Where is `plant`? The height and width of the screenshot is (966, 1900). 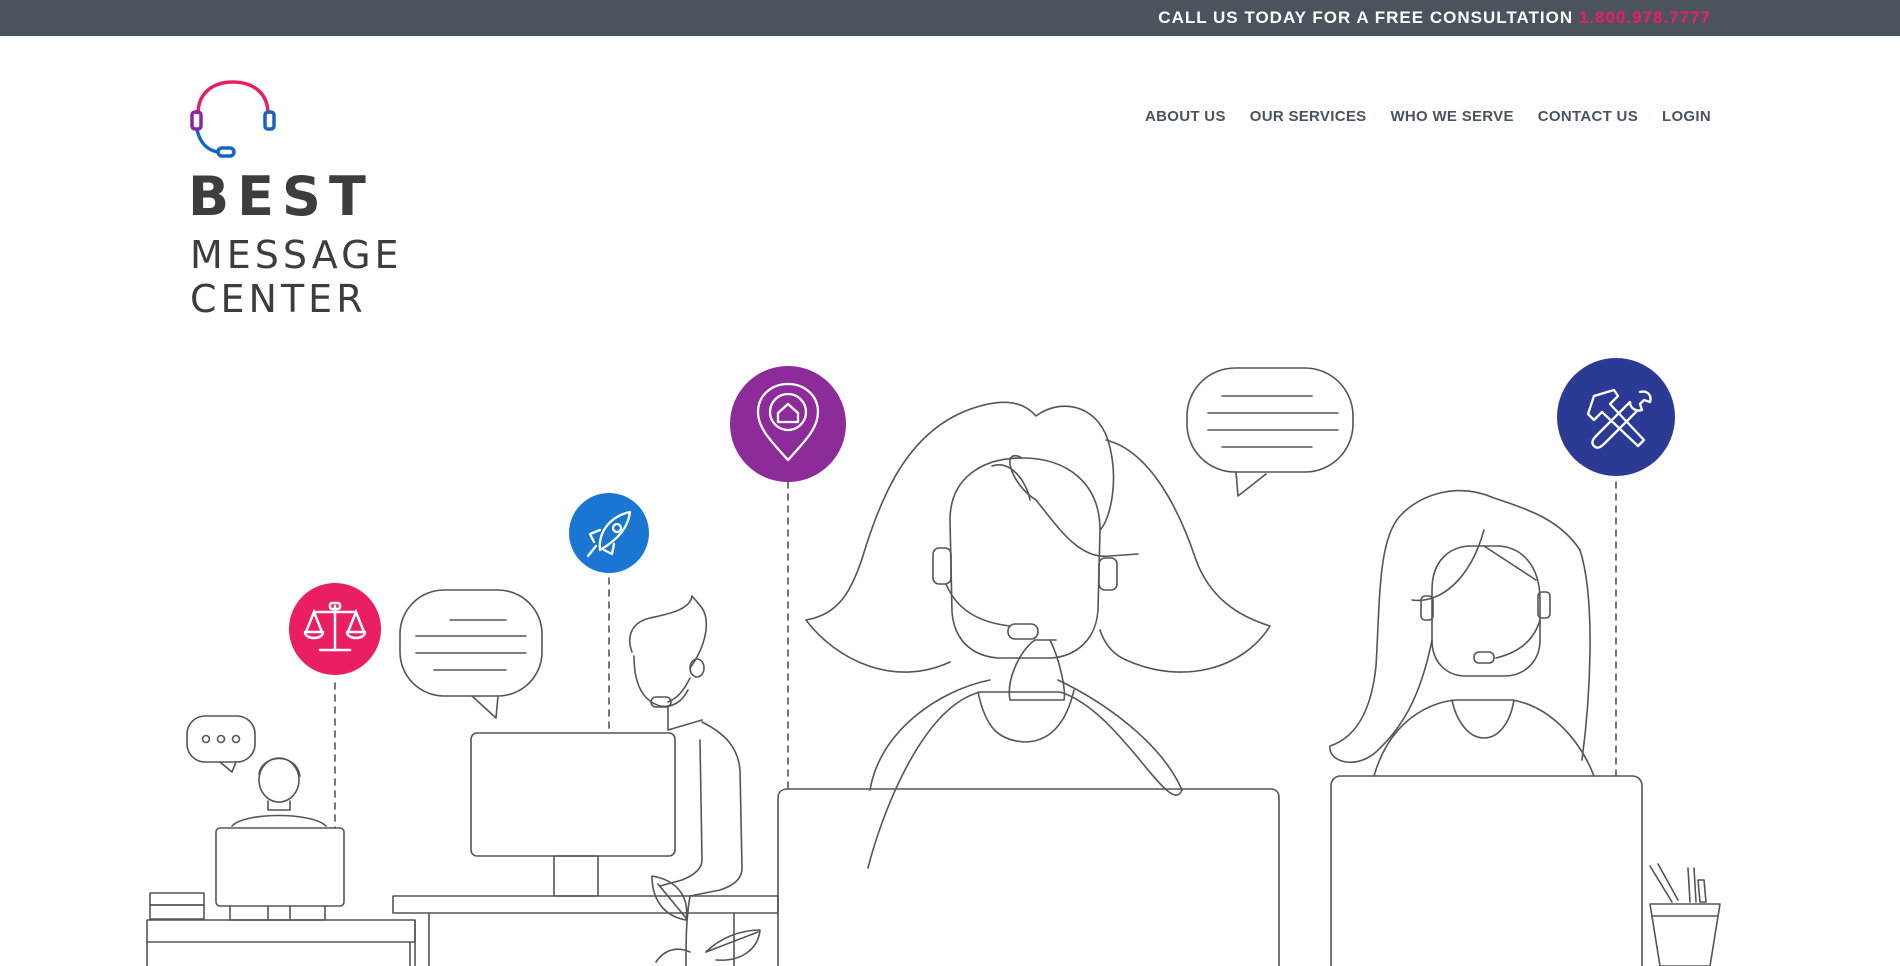 plant is located at coordinates (706, 920).